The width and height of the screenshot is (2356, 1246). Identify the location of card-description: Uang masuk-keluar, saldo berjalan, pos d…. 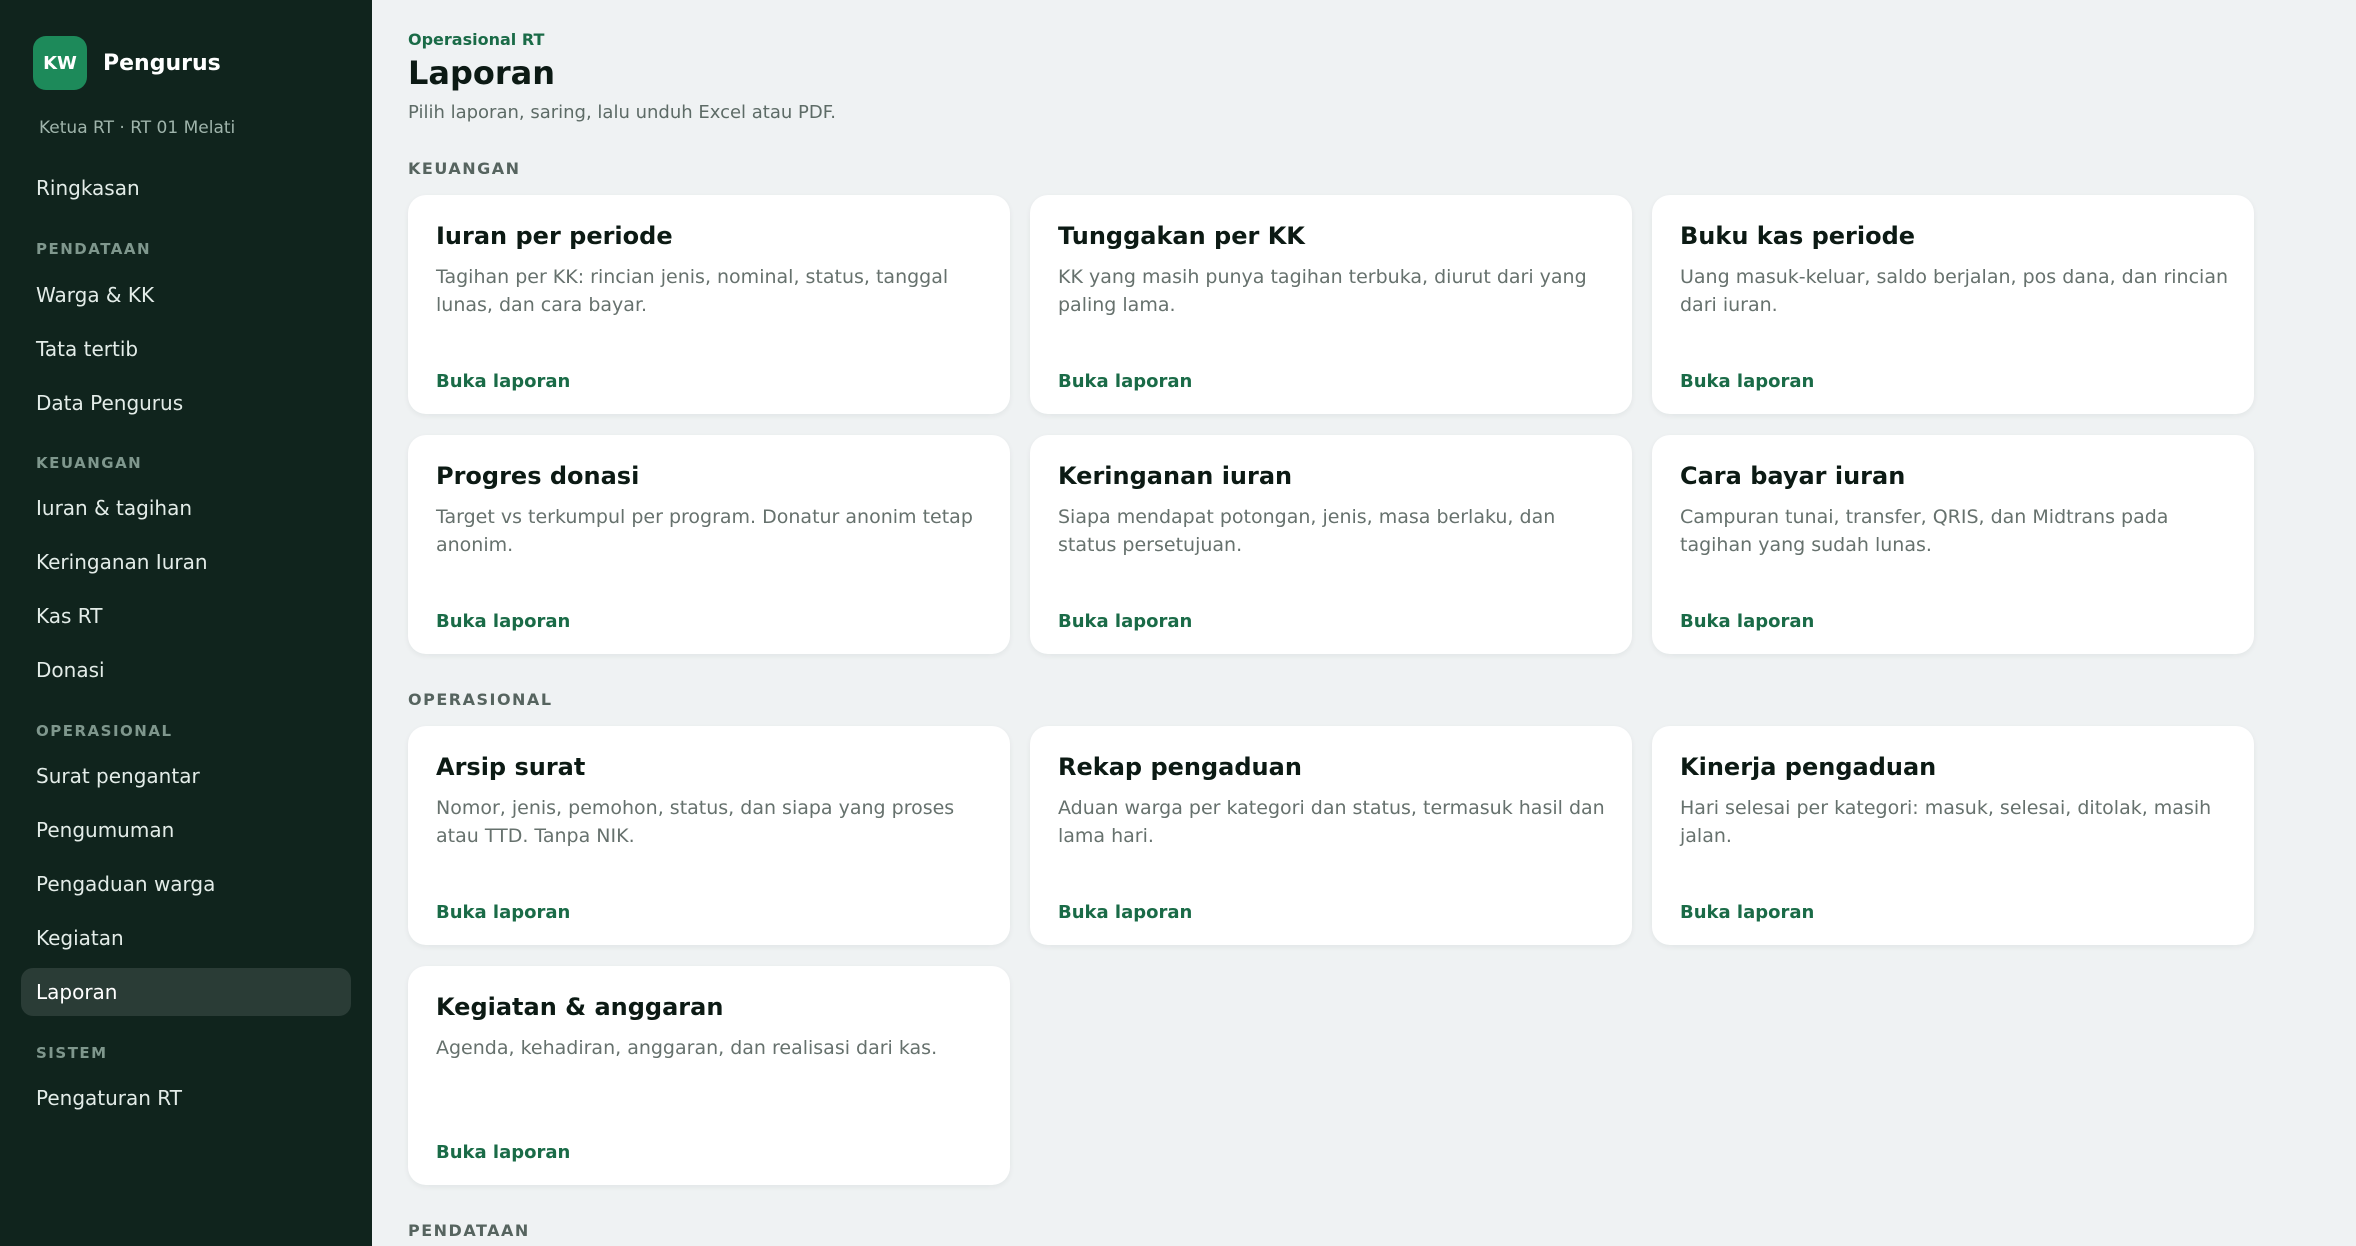
(1954, 291).